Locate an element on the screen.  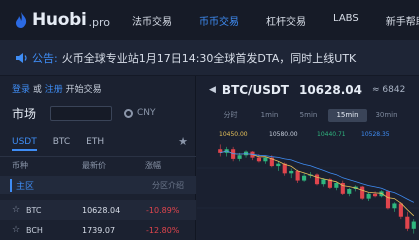
market-row: ☆ BTC 10628.04 -10.89% is located at coordinates (98, 210).